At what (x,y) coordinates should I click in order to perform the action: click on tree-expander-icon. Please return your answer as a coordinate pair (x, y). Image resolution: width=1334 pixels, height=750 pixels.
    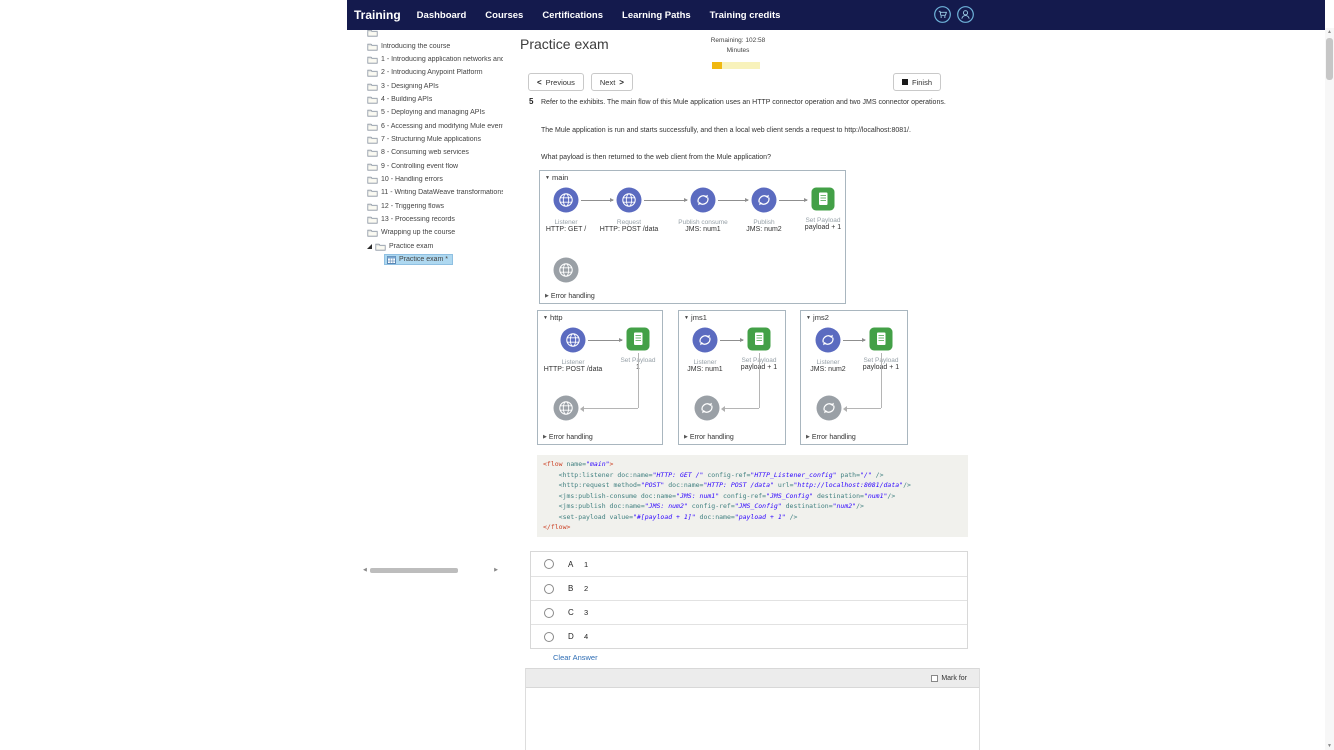
    Looking at the image, I should click on (369, 246).